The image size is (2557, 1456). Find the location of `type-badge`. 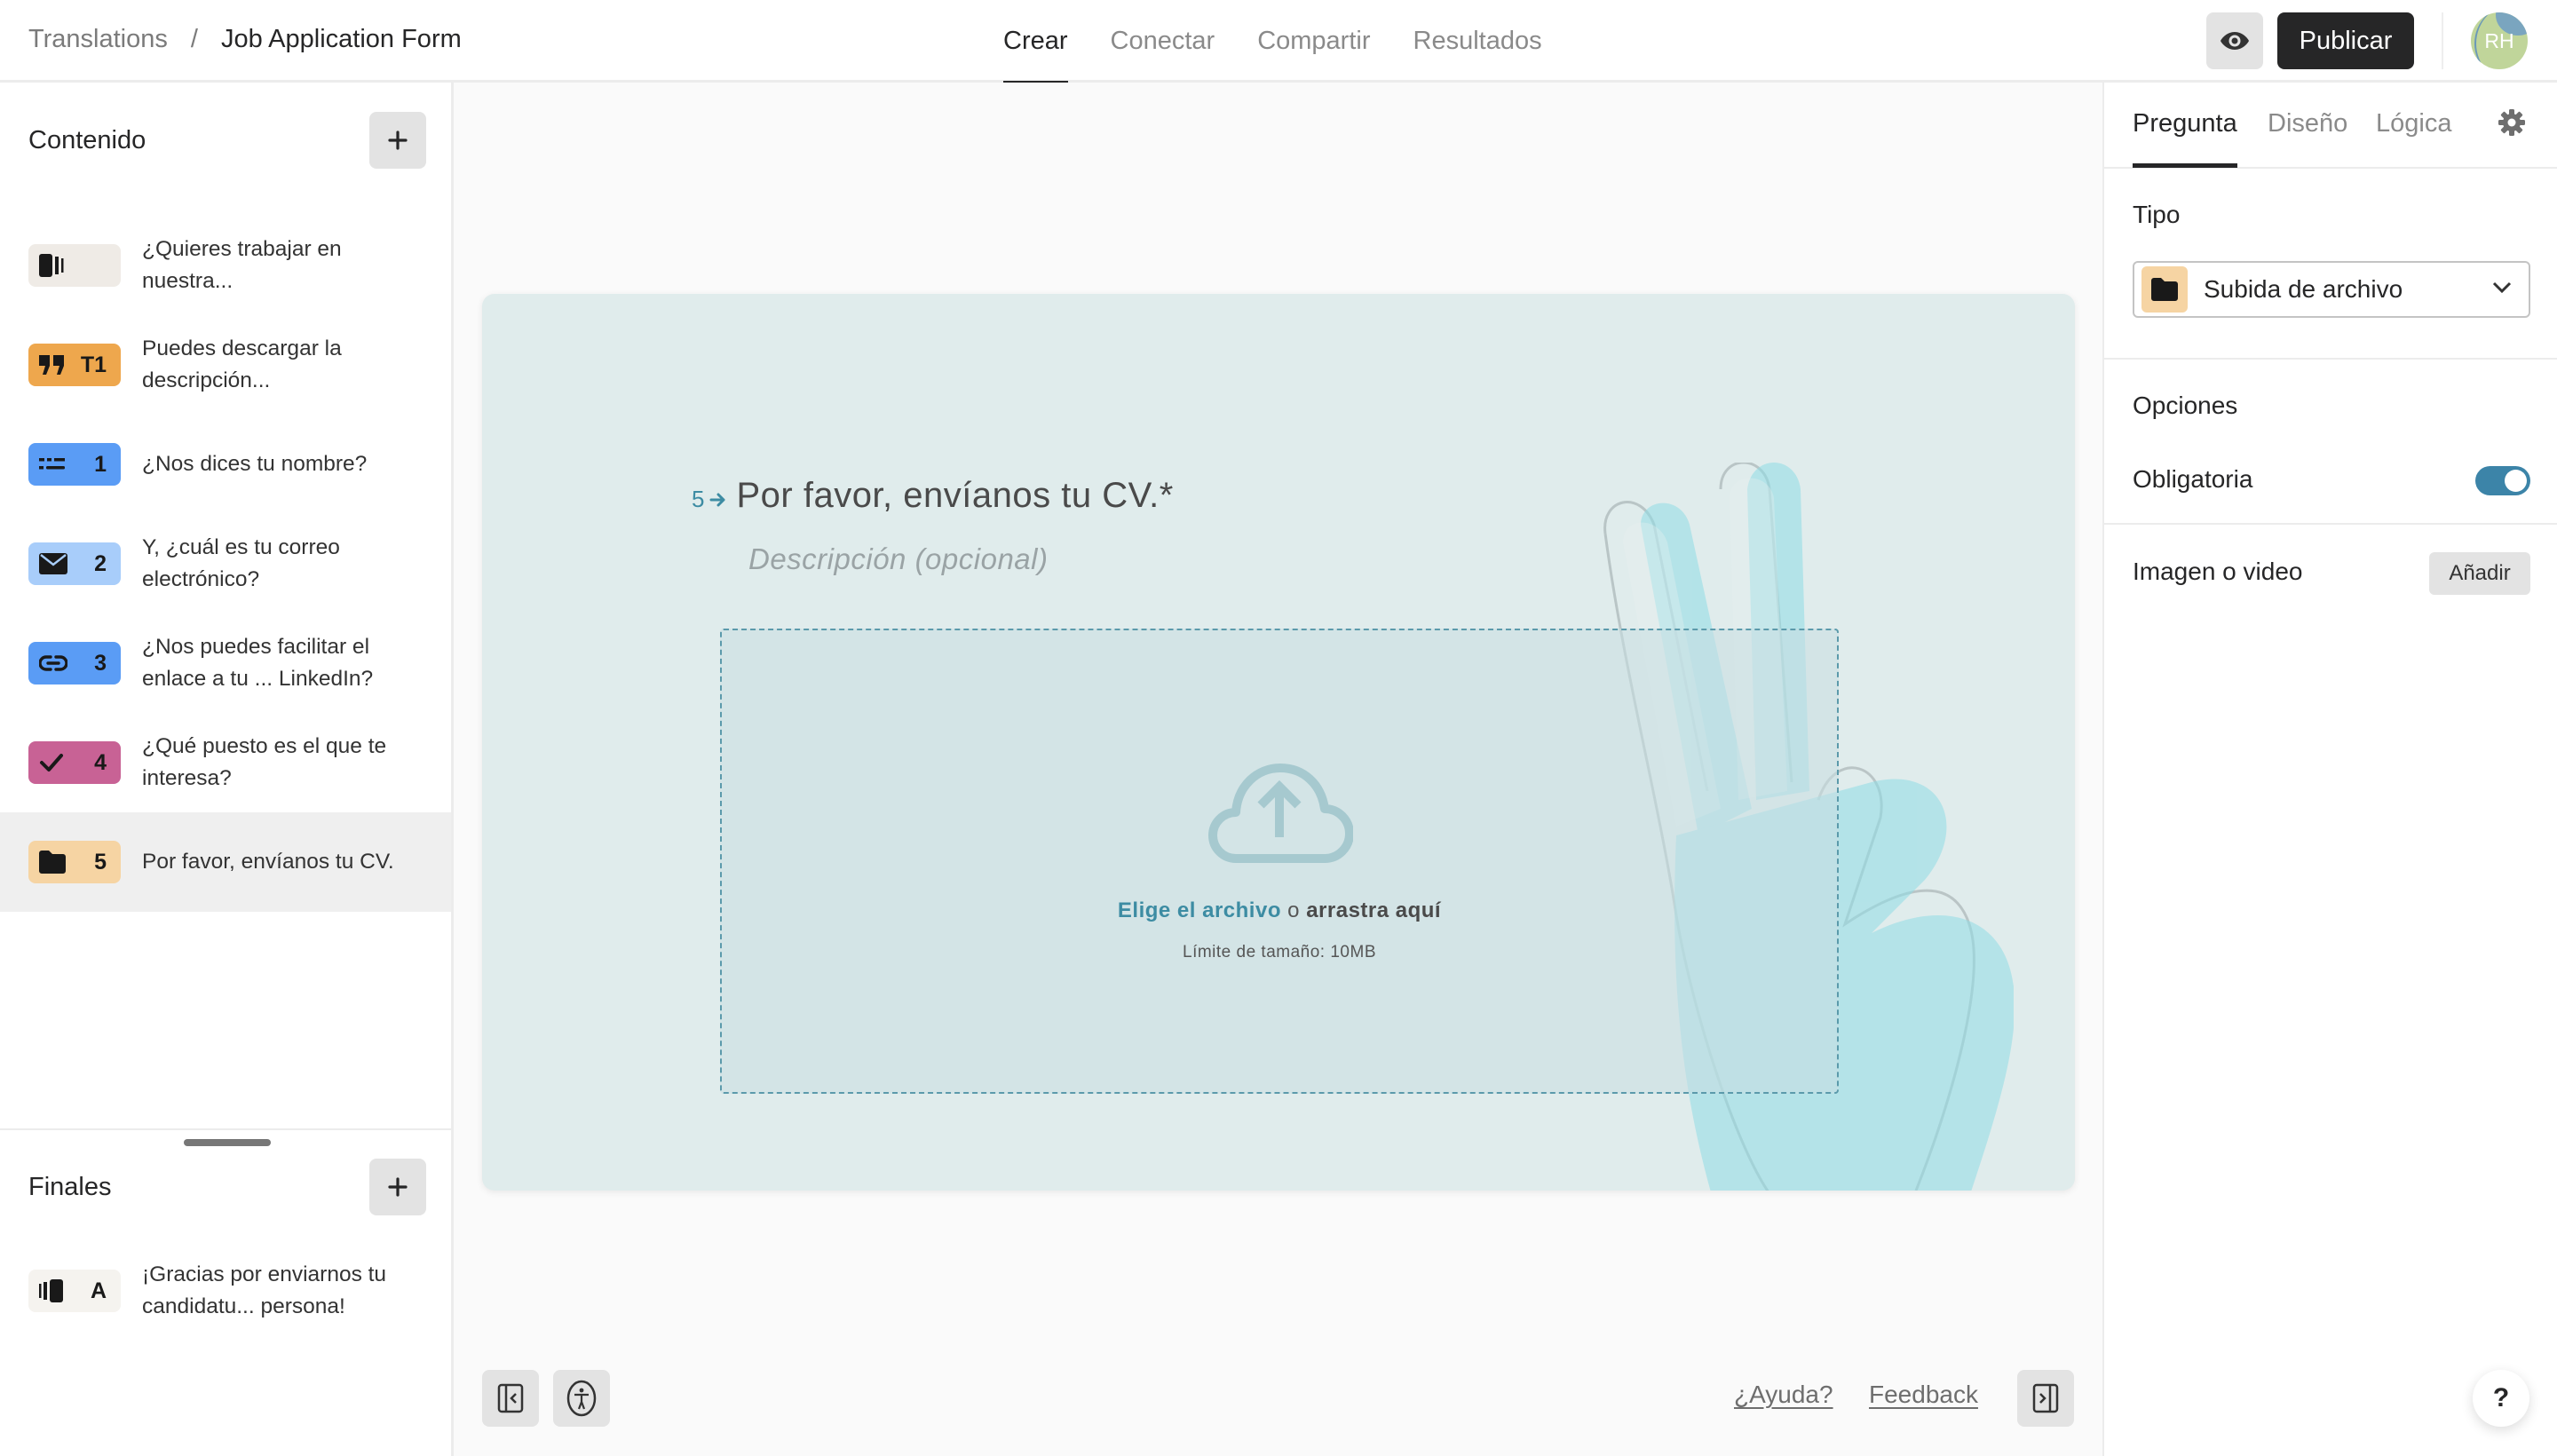

type-badge is located at coordinates (2164, 289).